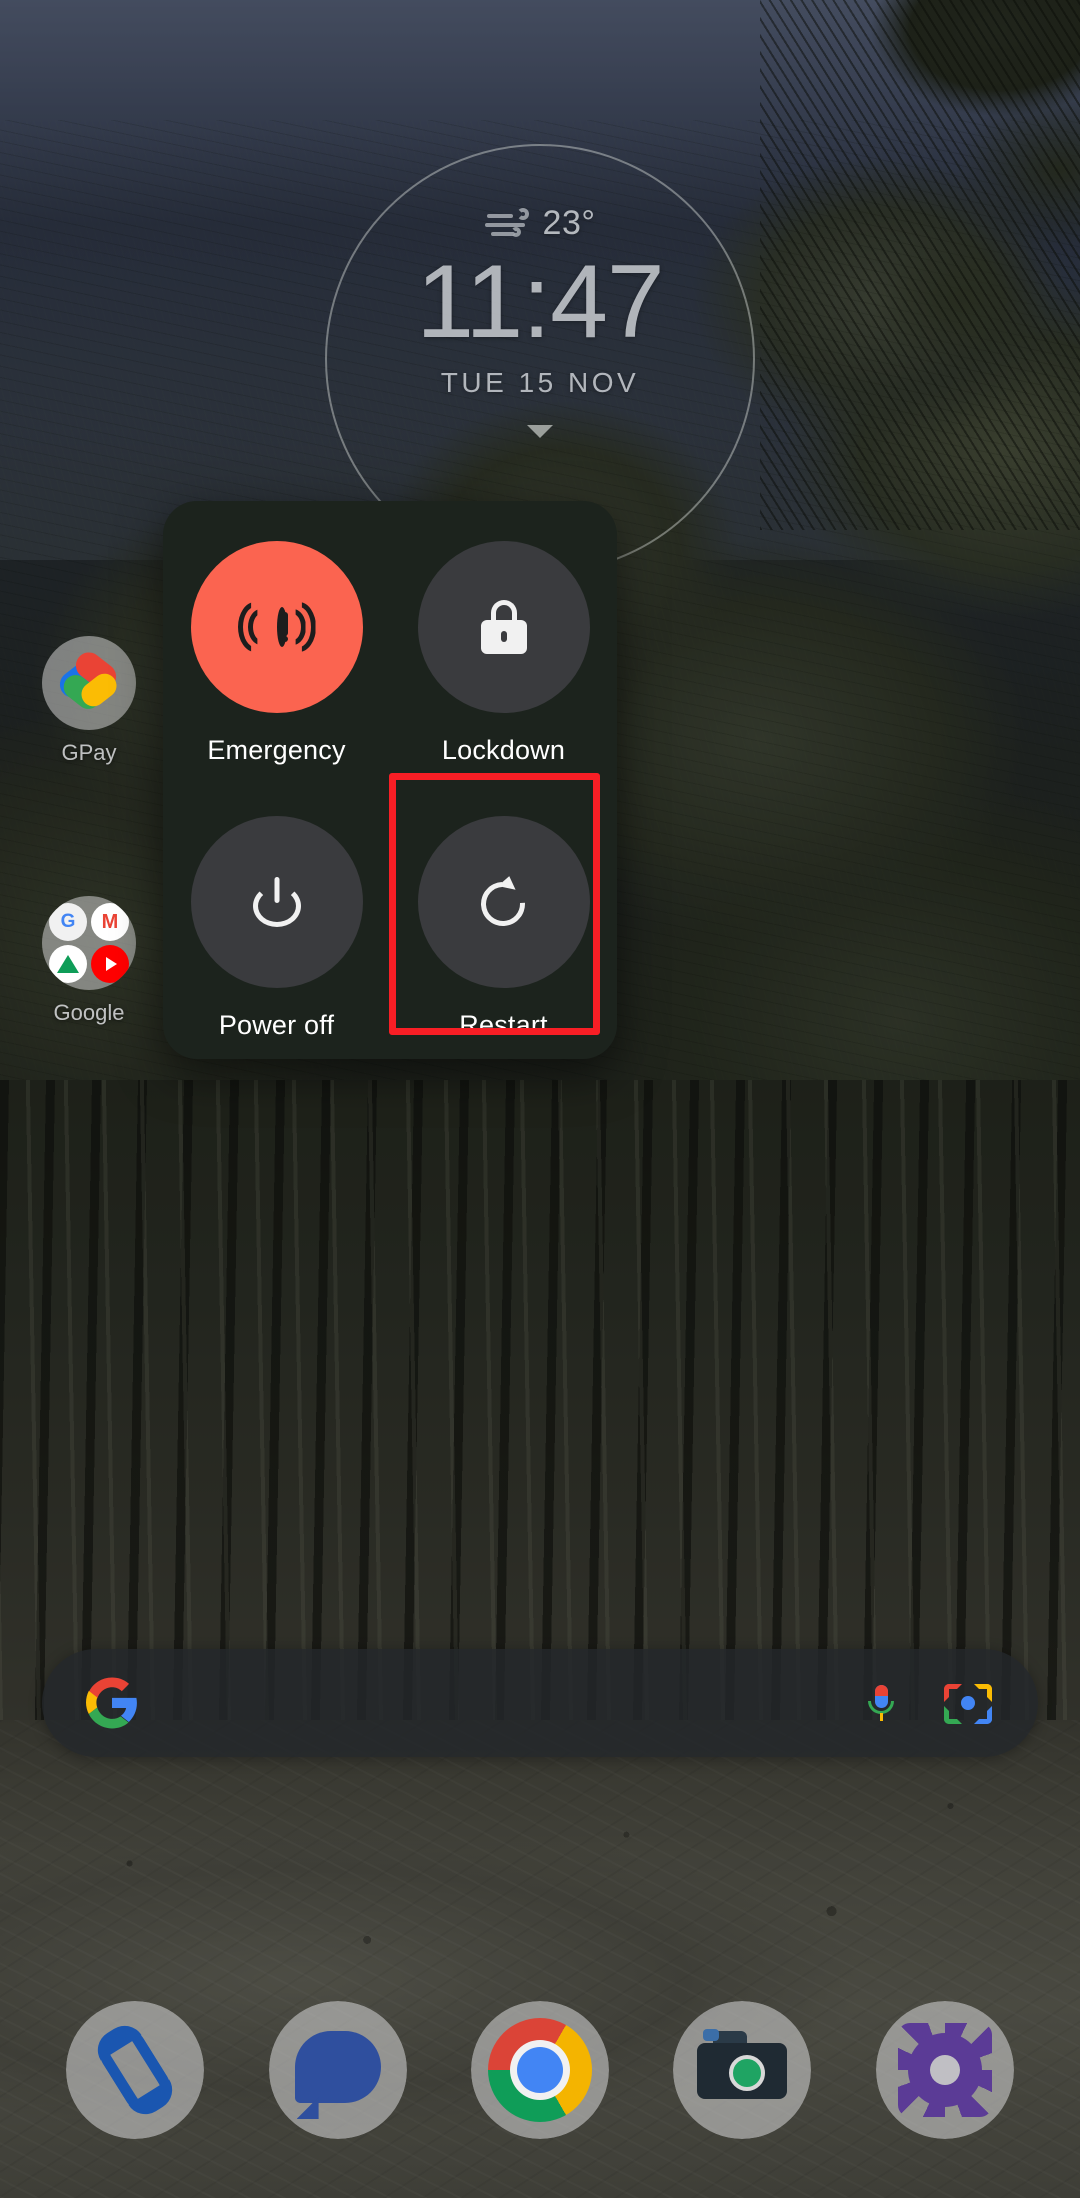 This screenshot has width=1080, height=2198. What do you see at coordinates (112, 1703) in the screenshot?
I see `google-g-icon` at bounding box center [112, 1703].